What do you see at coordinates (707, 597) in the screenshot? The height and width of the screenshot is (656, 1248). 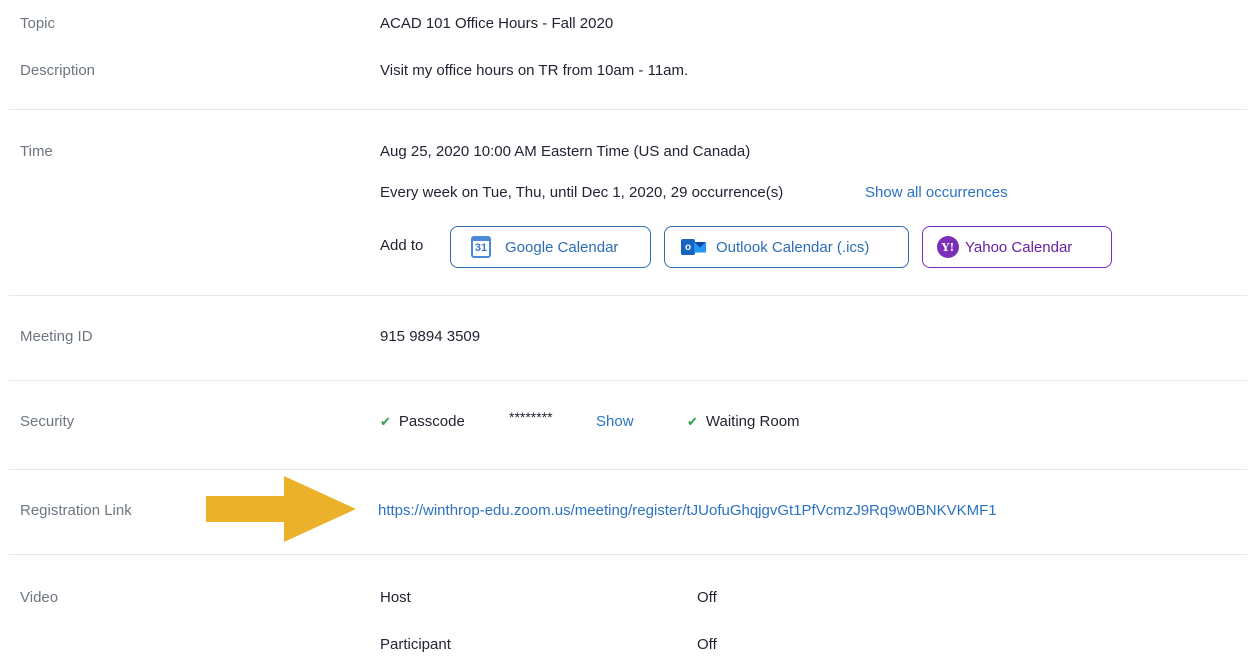 I see `video-host-value: Off` at bounding box center [707, 597].